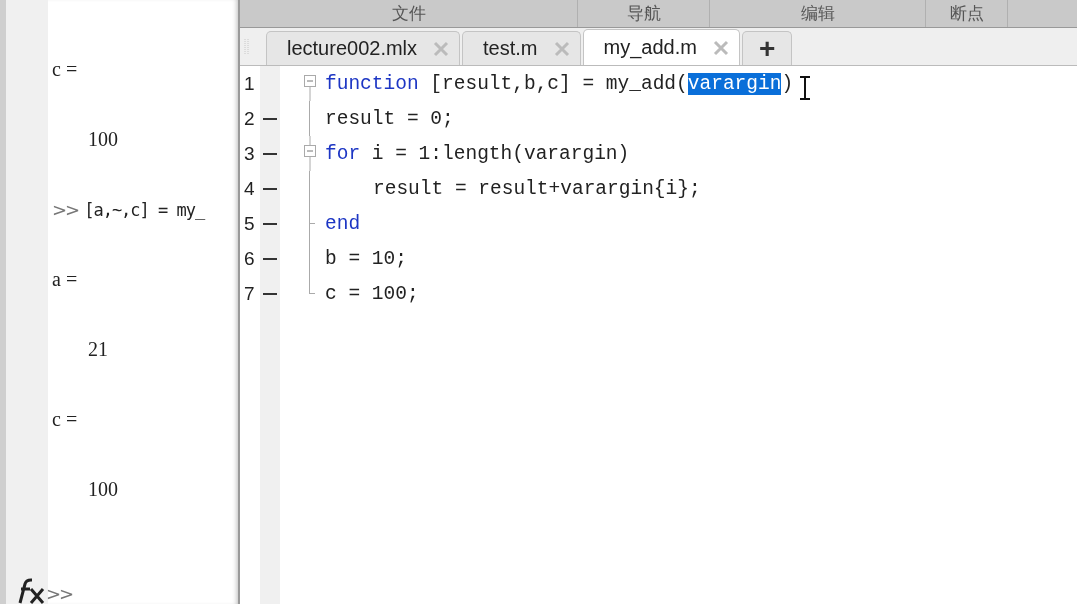 The width and height of the screenshot is (1077, 604). I want to click on code-line: result = result+varargin{i};, so click(537, 188).